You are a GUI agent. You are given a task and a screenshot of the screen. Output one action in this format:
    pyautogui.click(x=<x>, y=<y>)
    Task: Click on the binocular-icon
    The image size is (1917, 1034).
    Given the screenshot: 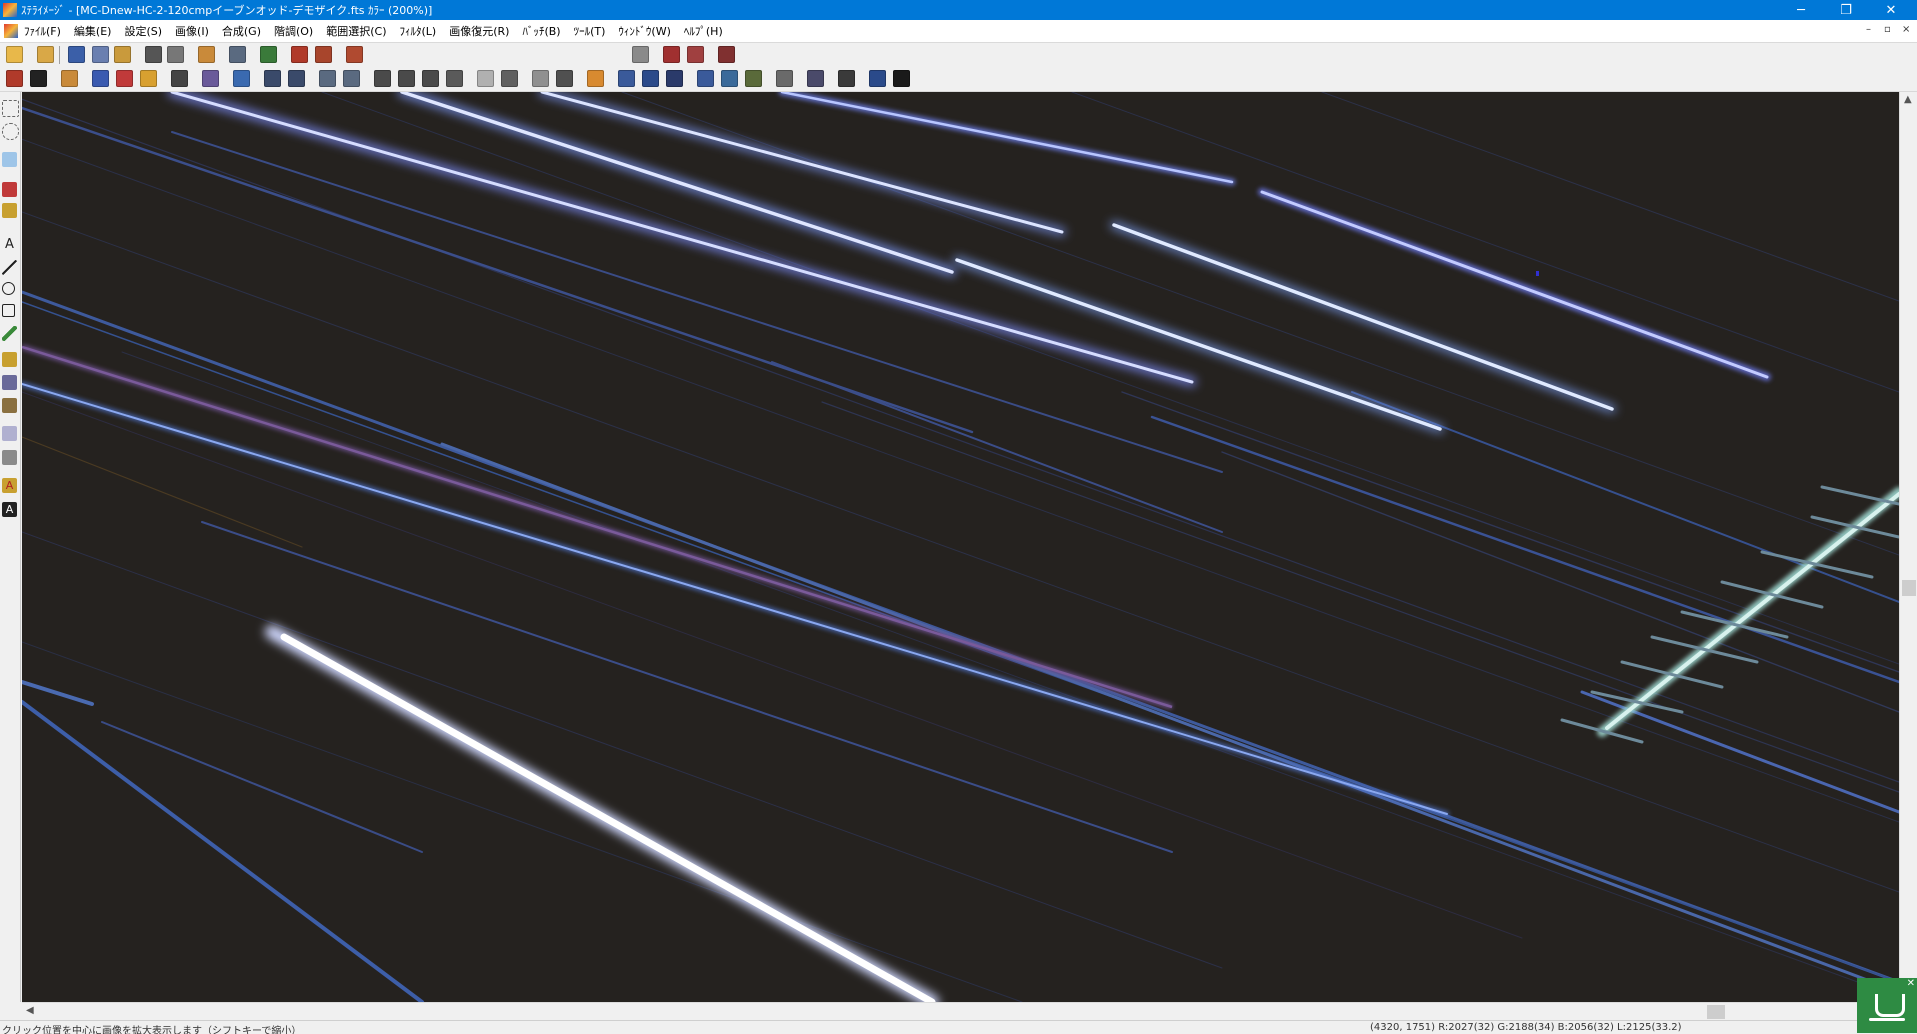 What is the action you would take?
    pyautogui.click(x=38, y=78)
    